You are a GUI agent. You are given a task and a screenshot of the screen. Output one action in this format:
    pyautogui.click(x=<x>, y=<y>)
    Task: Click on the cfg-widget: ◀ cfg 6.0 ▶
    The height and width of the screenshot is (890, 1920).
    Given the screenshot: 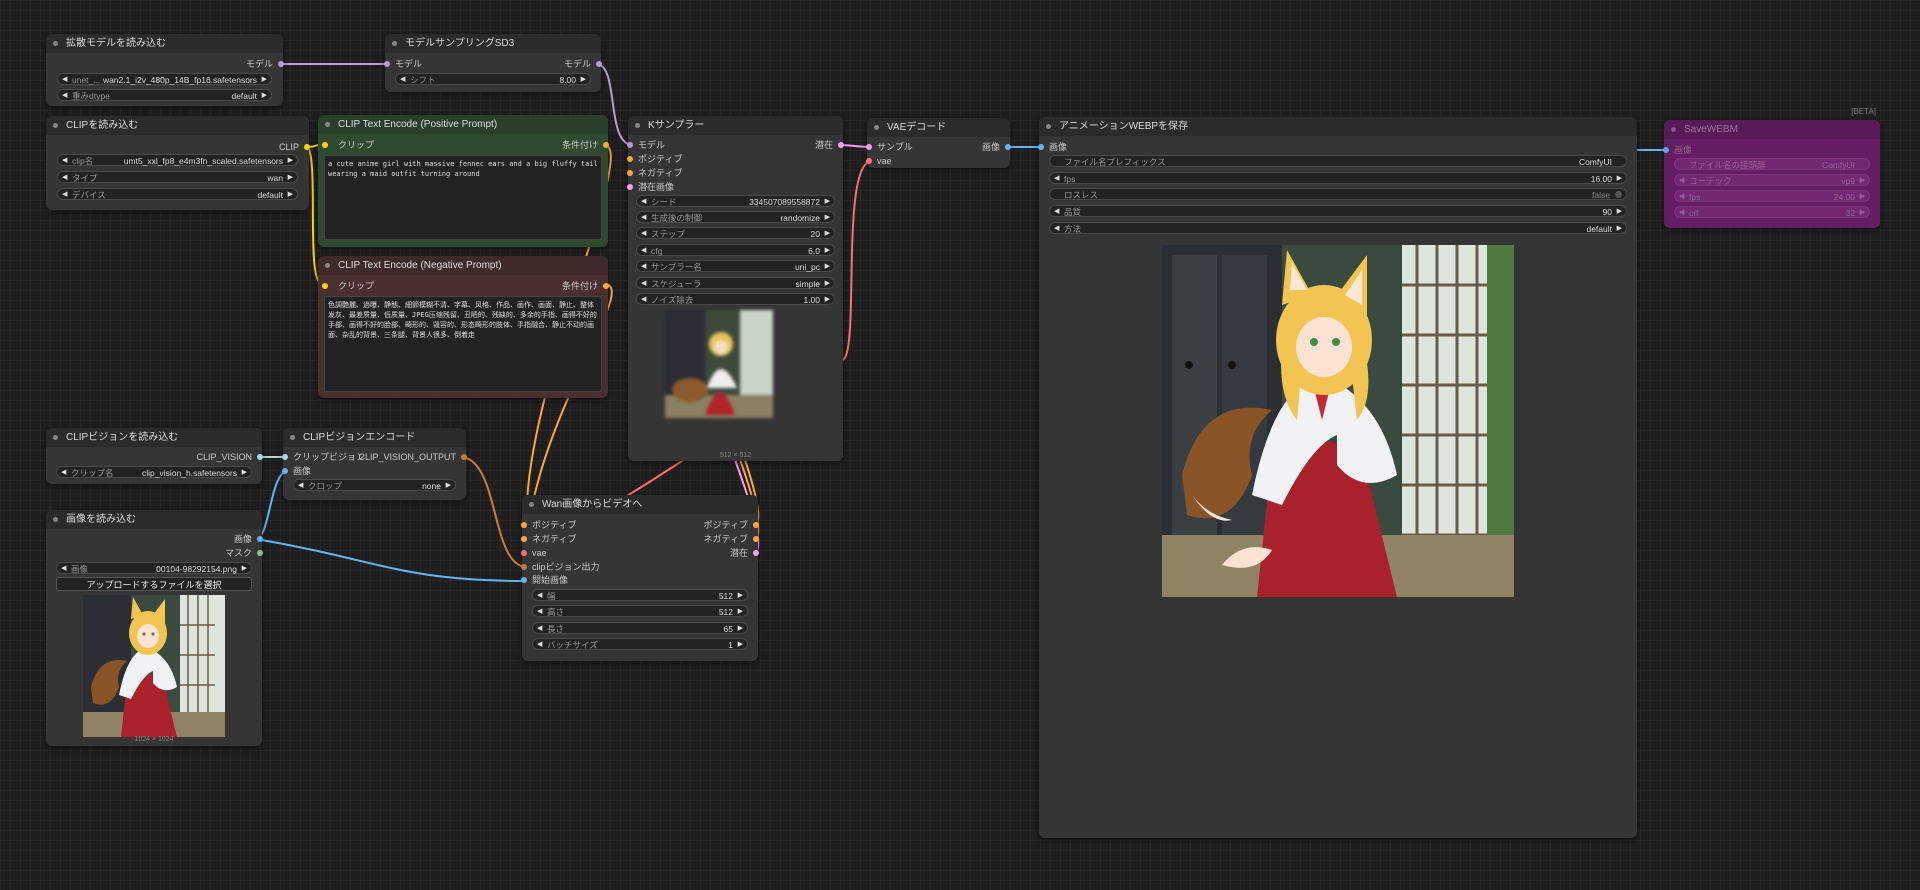 What is the action you would take?
    pyautogui.click(x=735, y=250)
    